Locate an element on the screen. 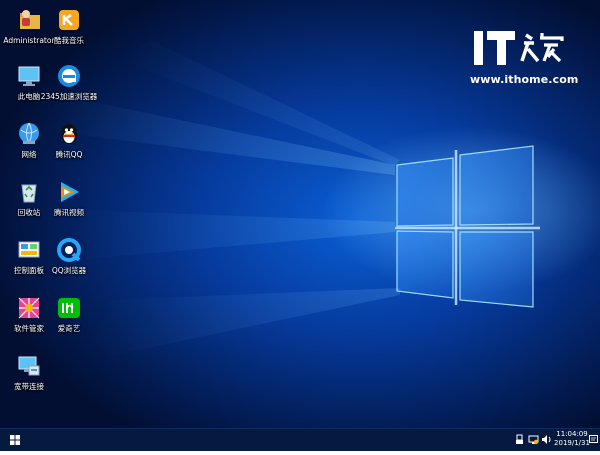 The height and width of the screenshot is (455, 600). ithome-logo is located at coordinates (519, 48).